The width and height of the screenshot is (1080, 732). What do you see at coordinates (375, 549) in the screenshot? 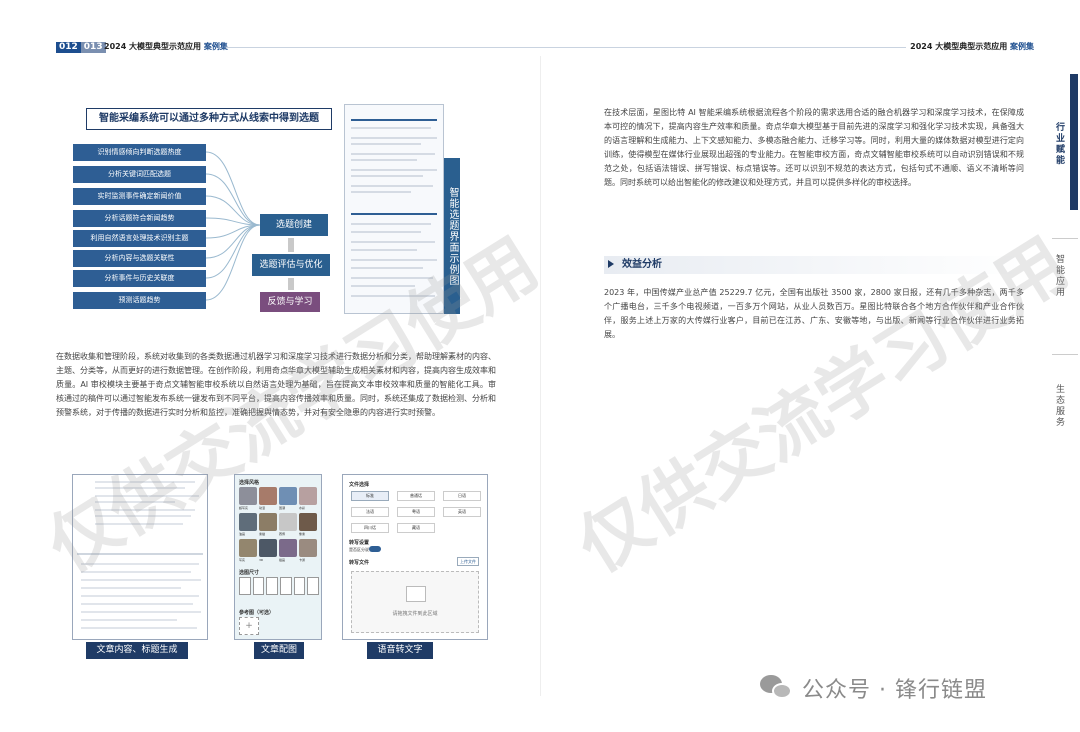
I see `speaker-toggle` at bounding box center [375, 549].